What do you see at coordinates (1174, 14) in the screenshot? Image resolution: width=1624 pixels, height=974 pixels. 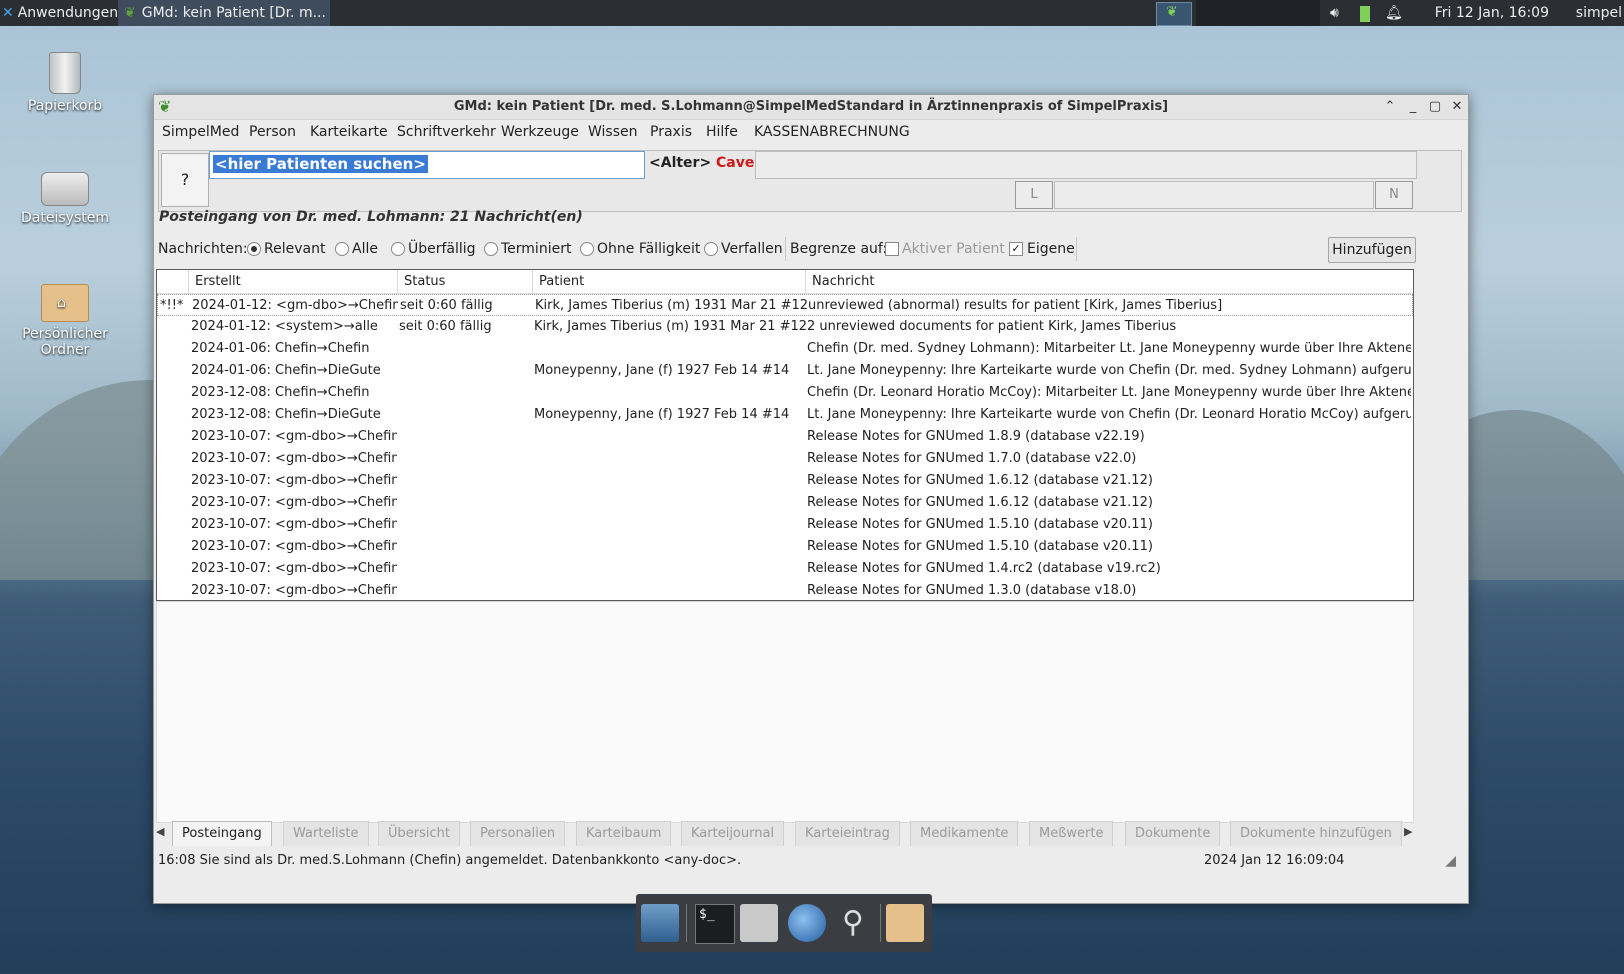 I see `workspace-switcher: ❦` at bounding box center [1174, 14].